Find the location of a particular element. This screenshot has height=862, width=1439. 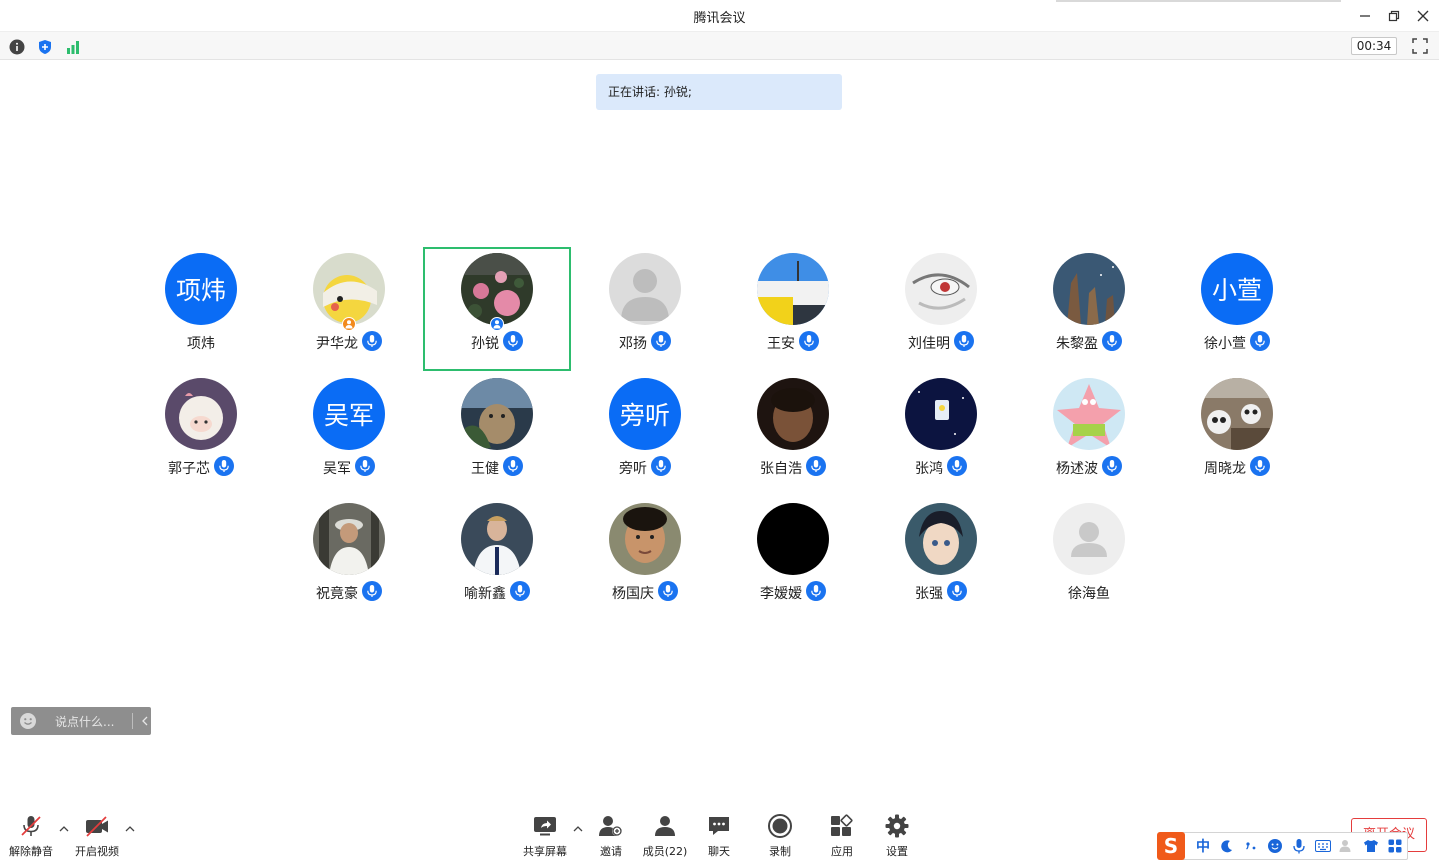

collapse-chat-button is located at coordinates (145, 721).